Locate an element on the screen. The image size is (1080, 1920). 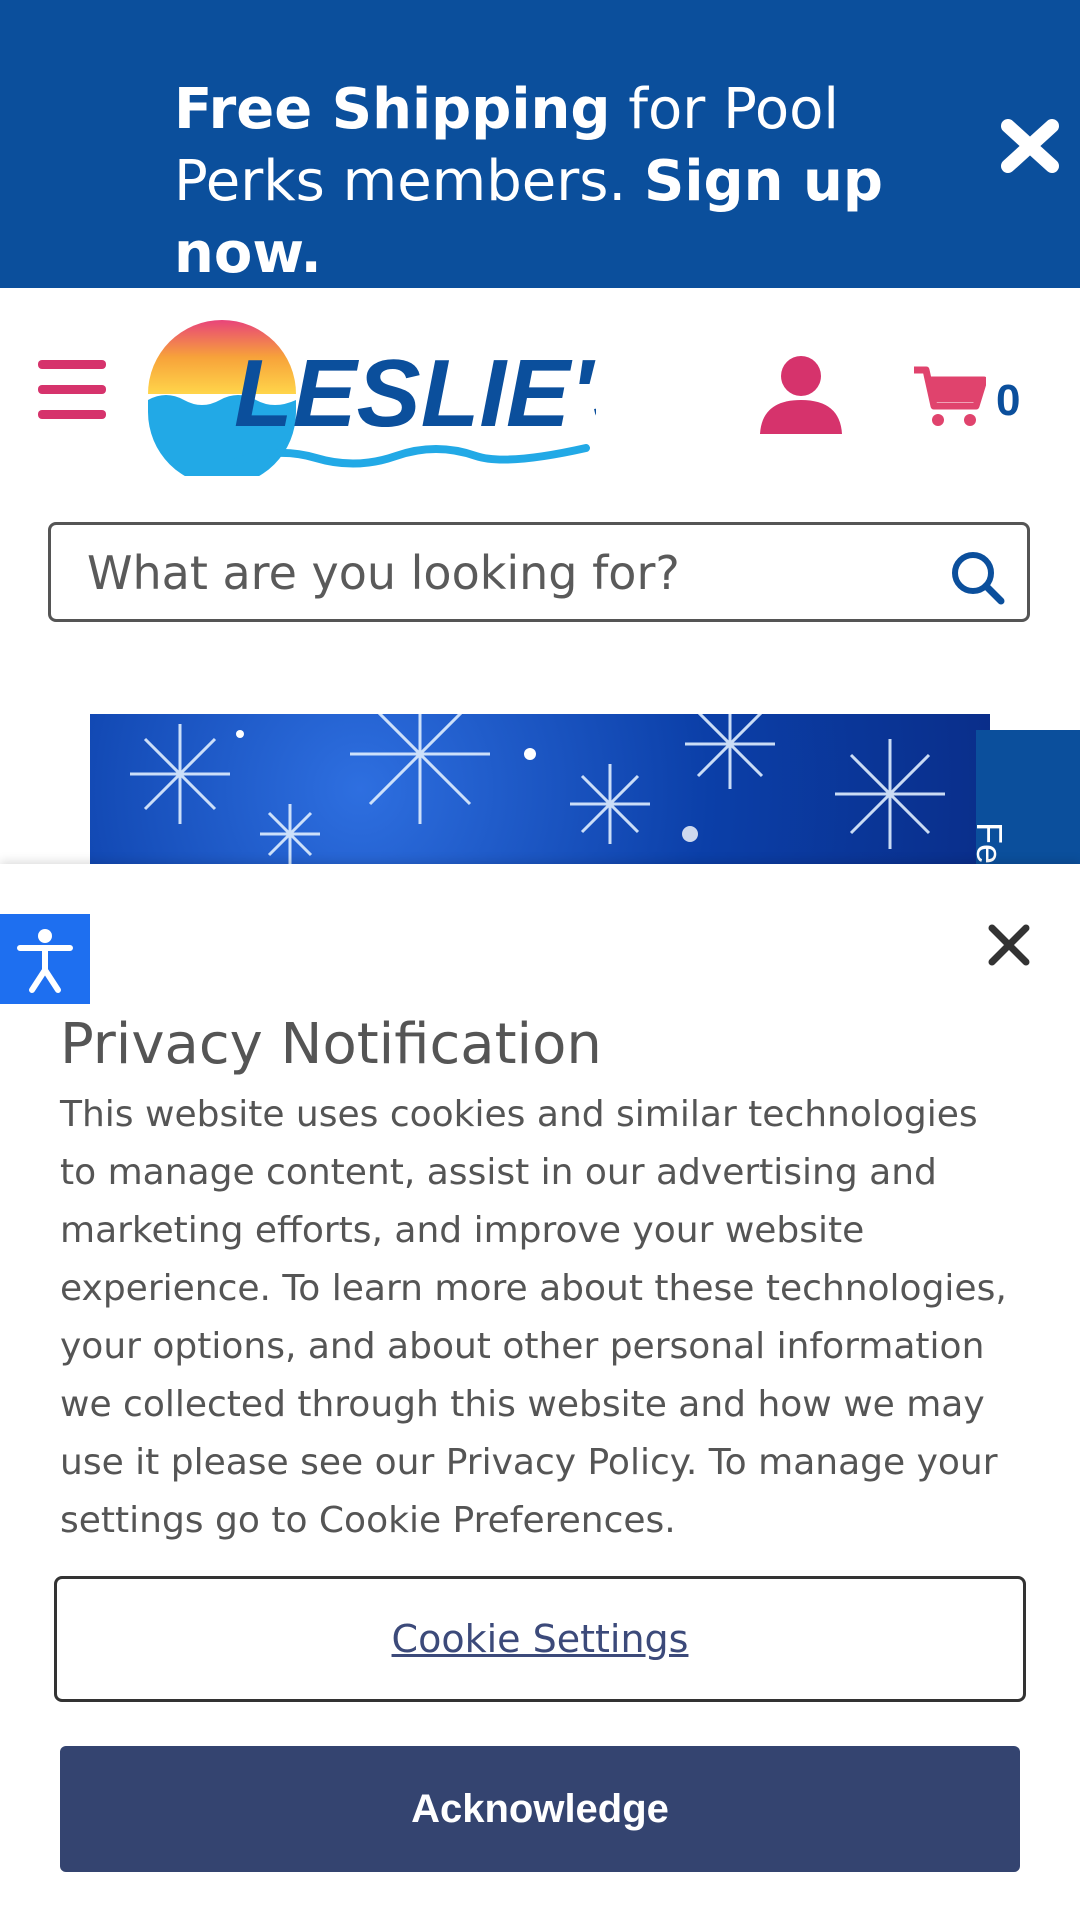
leslies-logo: LESLIE'S is located at coordinates (371, 396).